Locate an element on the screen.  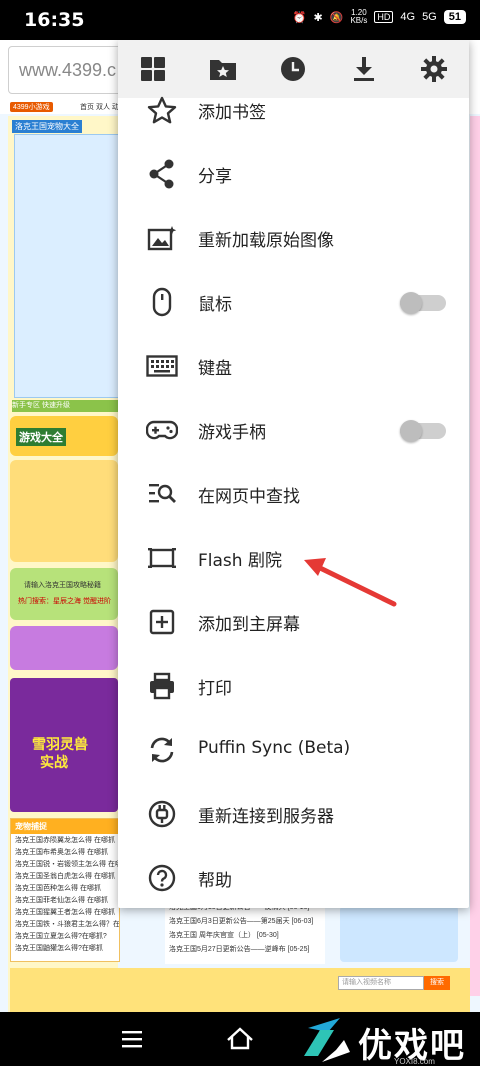
menu-item-gamepad: 游戏手柄 is located at coordinates (293, 430).